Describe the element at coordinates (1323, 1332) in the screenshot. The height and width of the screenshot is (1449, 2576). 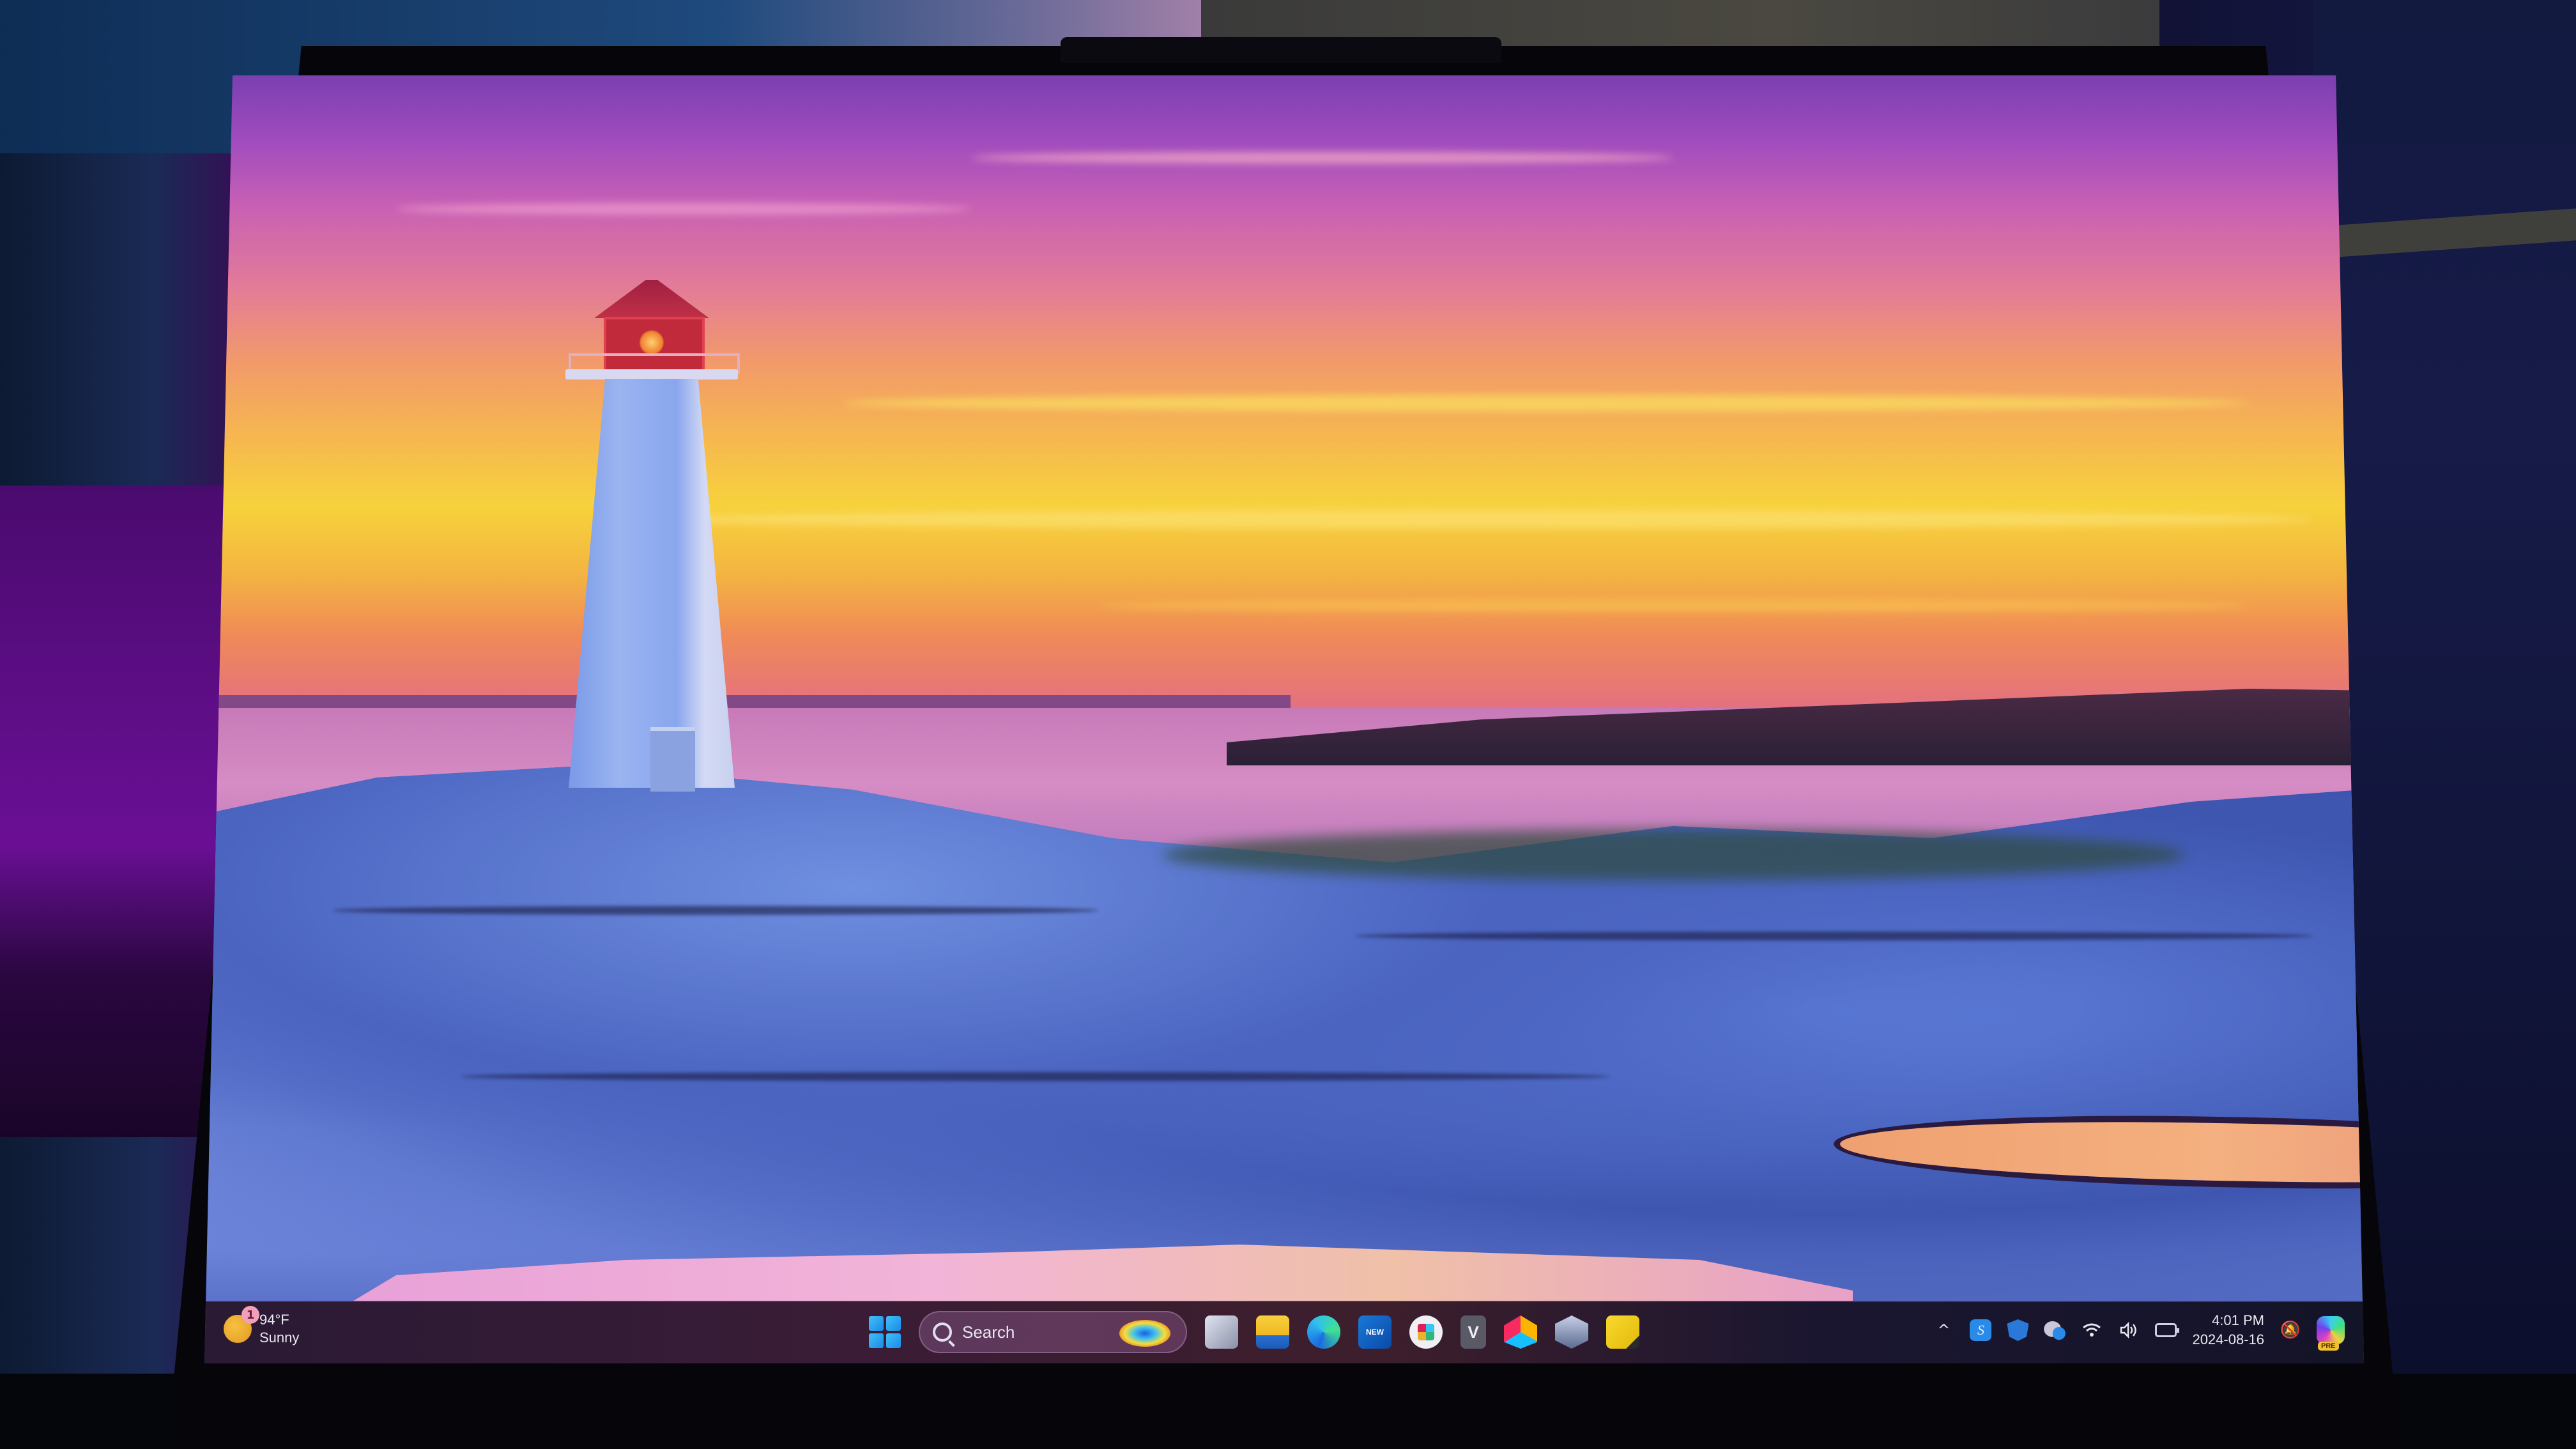
I see `edge-icon` at that location.